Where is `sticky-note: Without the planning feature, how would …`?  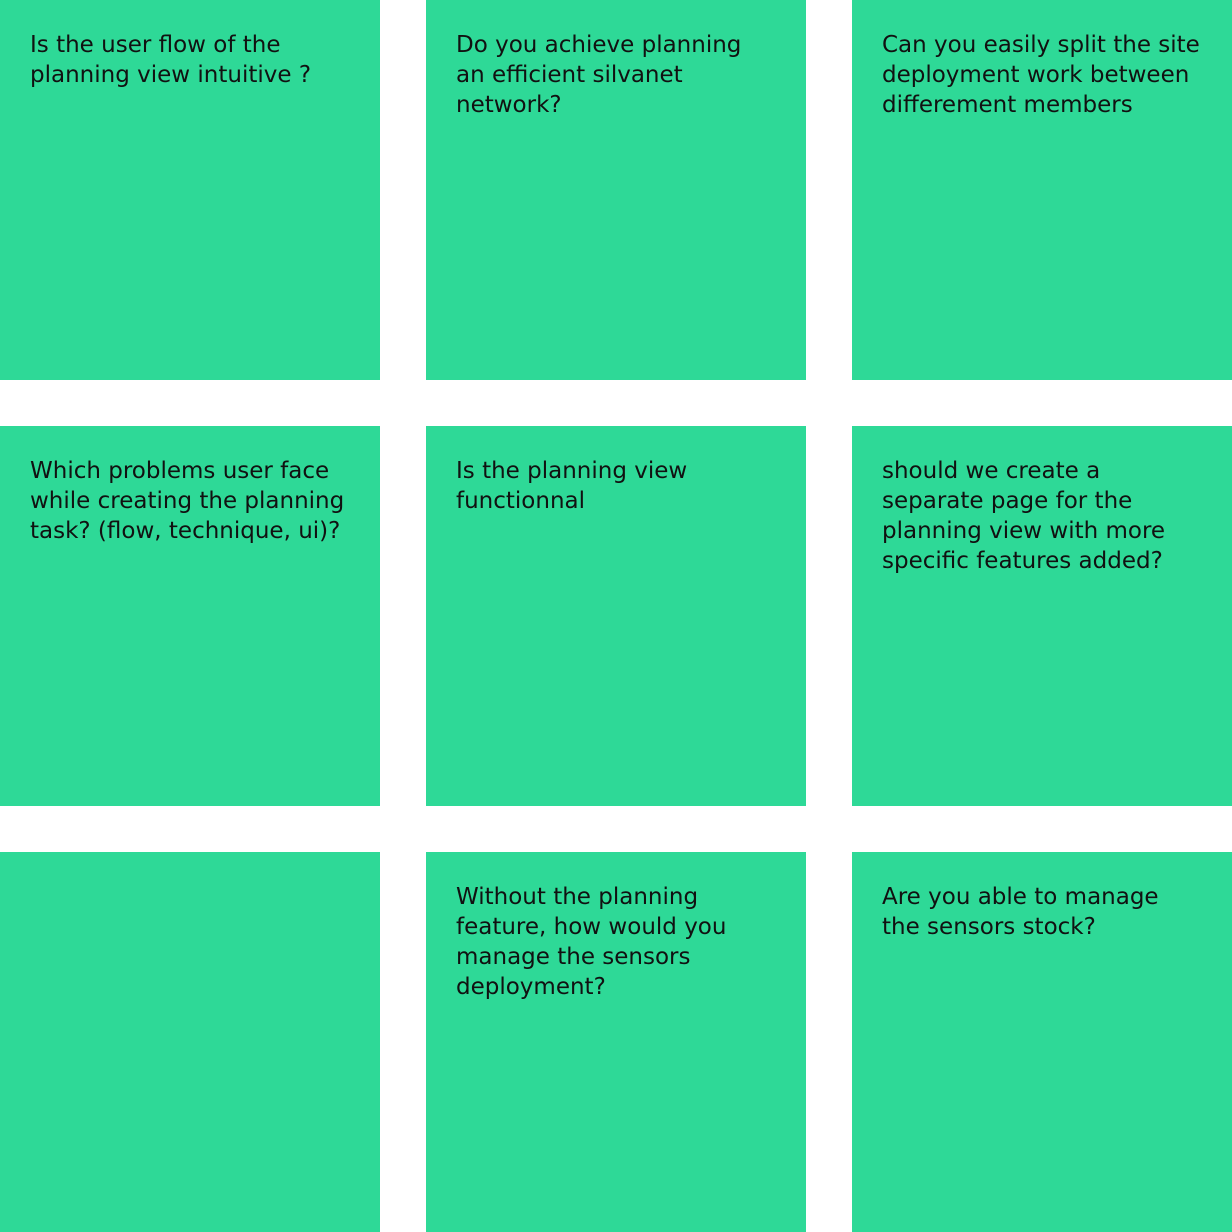
sticky-note: Without the planning feature, how would … is located at coordinates (616, 1042).